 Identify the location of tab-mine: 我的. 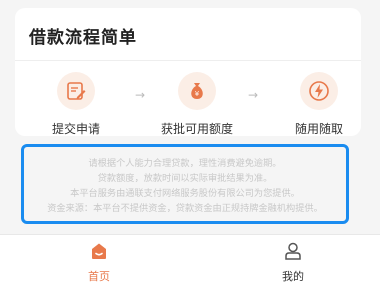
(293, 262).